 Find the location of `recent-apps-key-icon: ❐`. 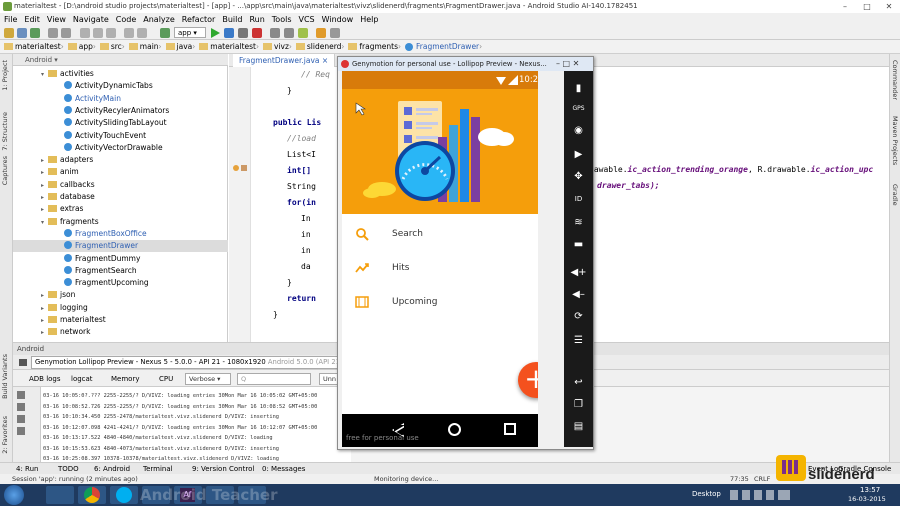

recent-apps-key-icon: ❐ is located at coordinates (578, 405).